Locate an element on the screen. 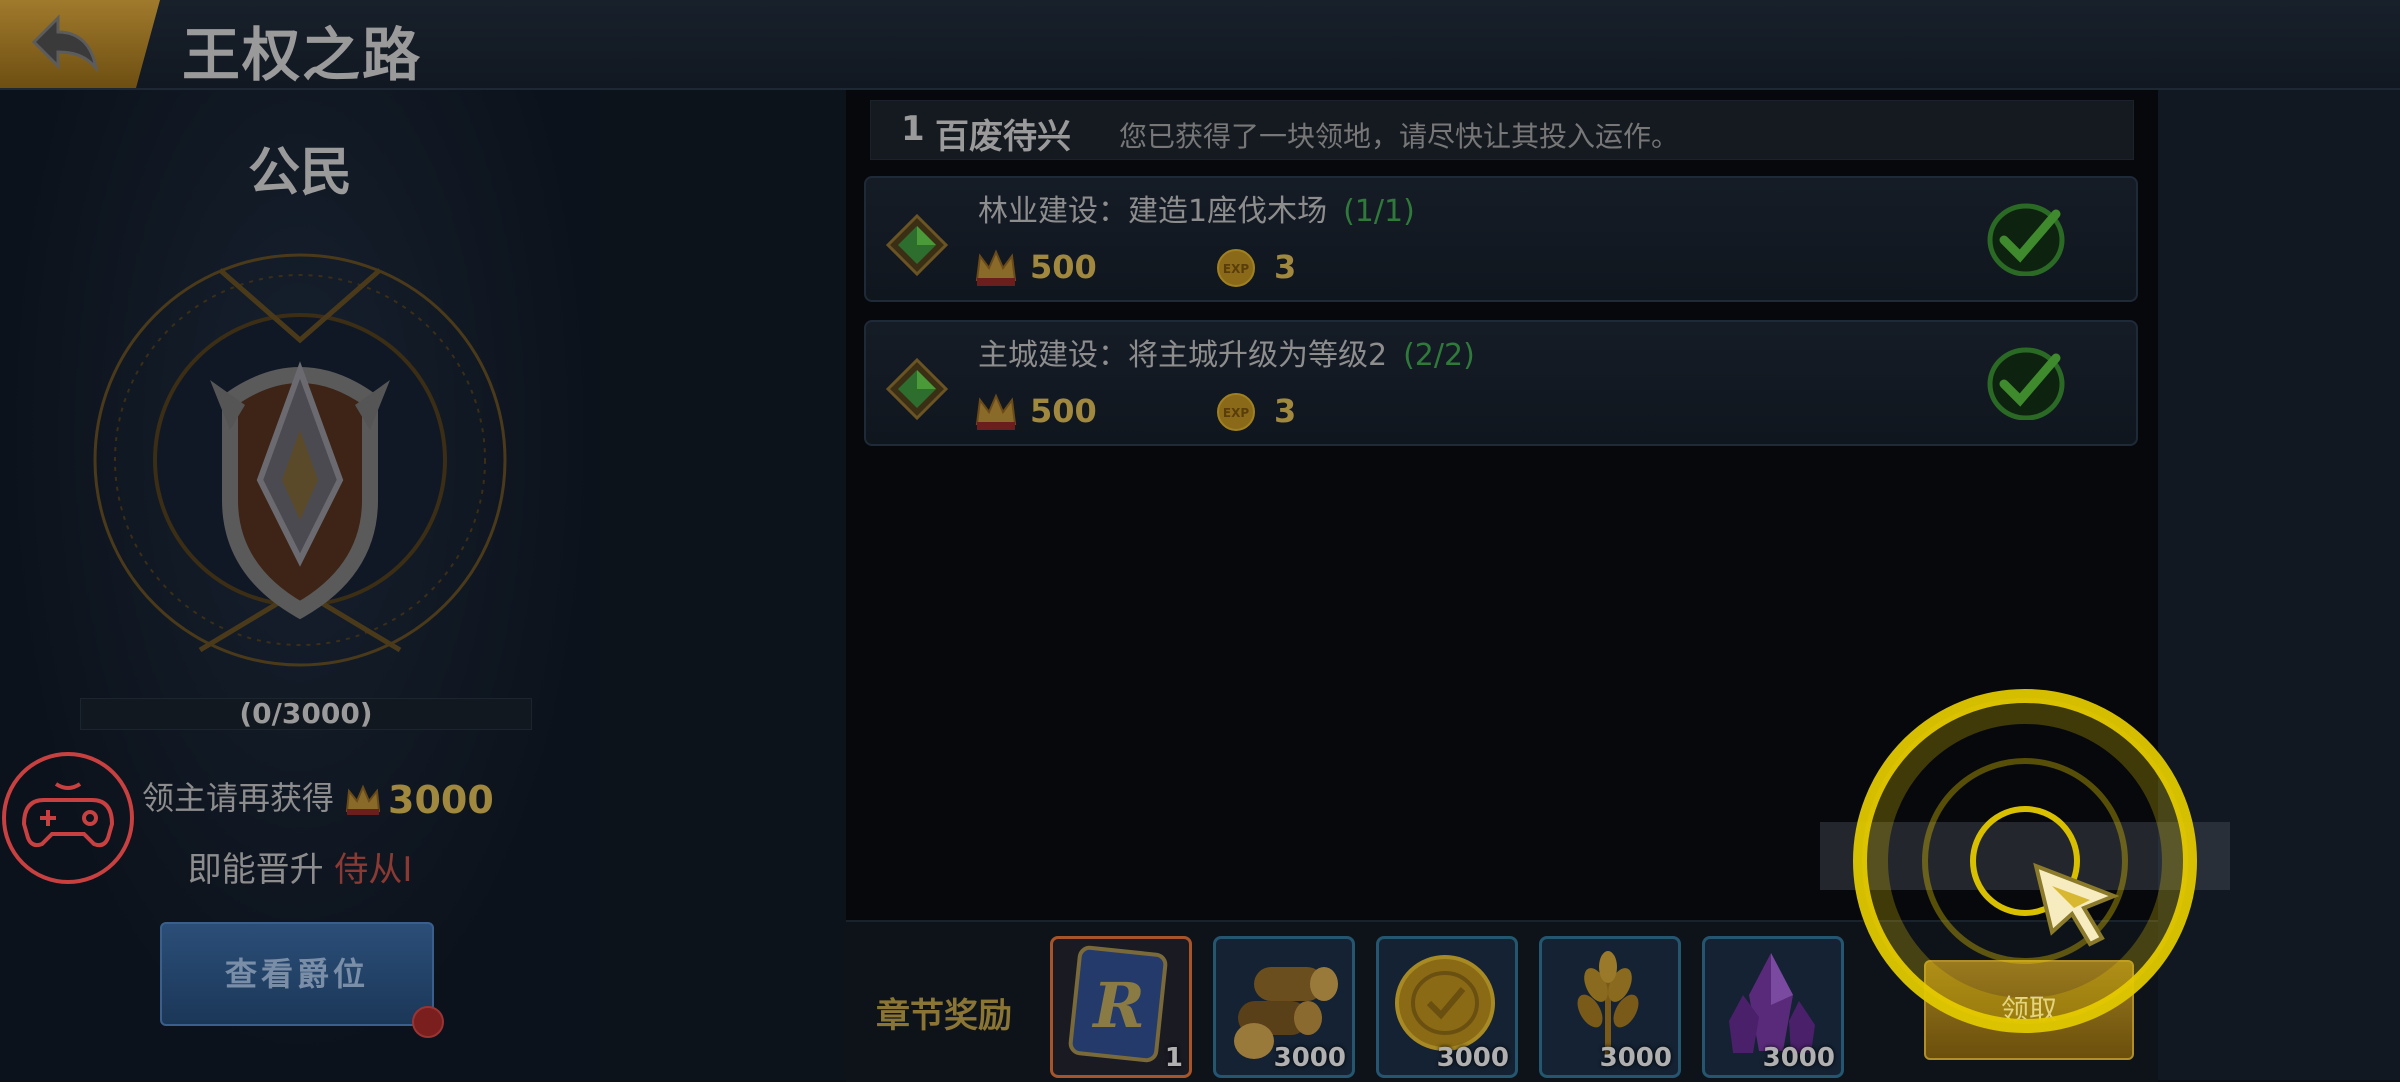 The width and height of the screenshot is (2400, 1082). top-bar: 王权之路 is located at coordinates (1200, 45).